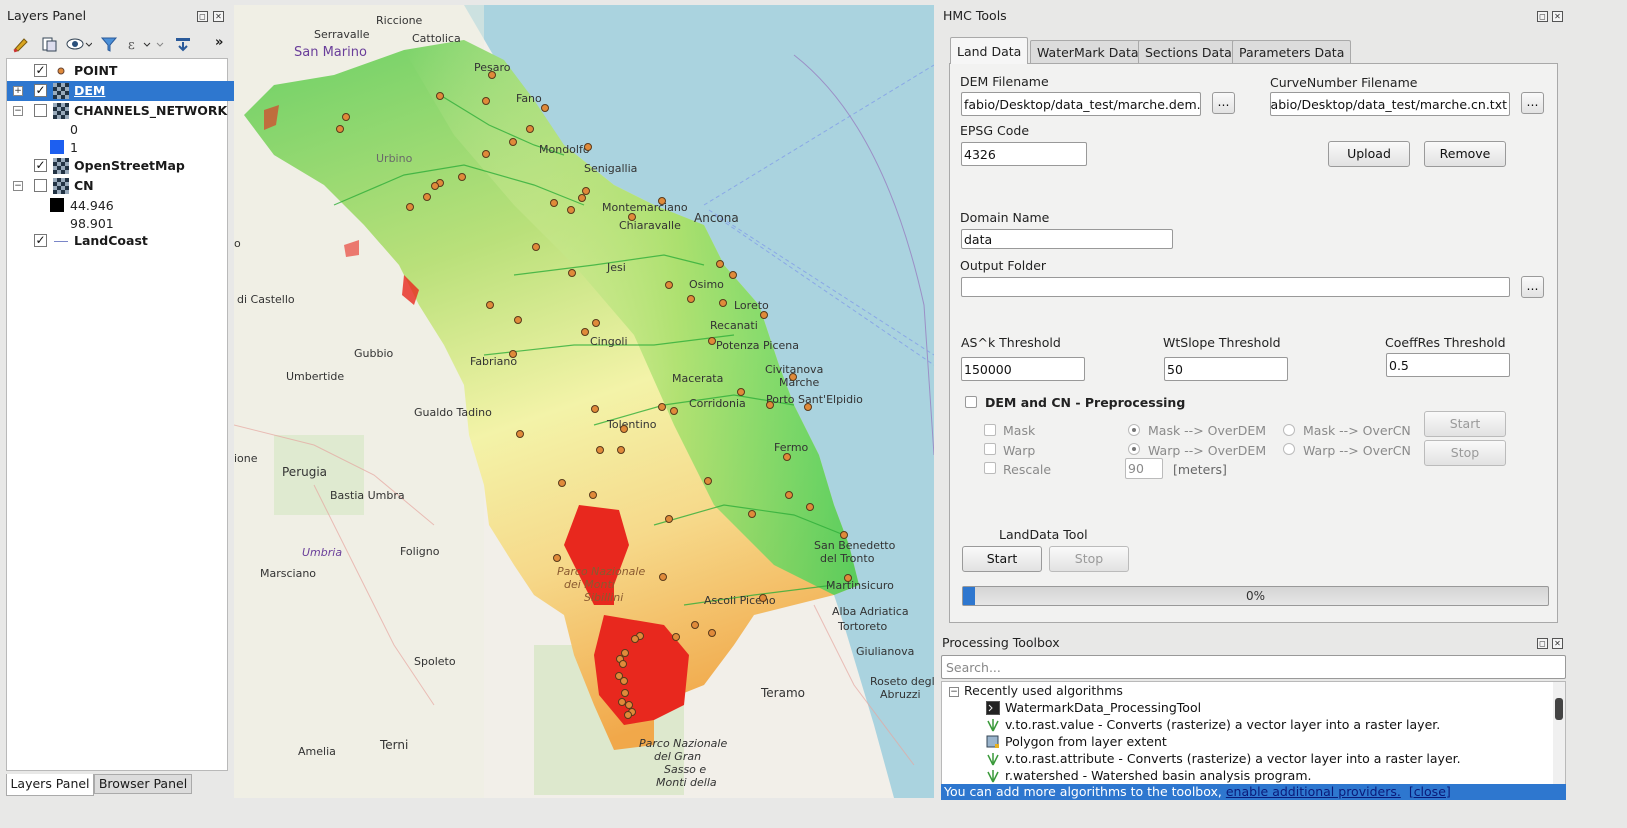 The image size is (1627, 828). I want to click on svg-text: Gubbio, so click(374, 353).